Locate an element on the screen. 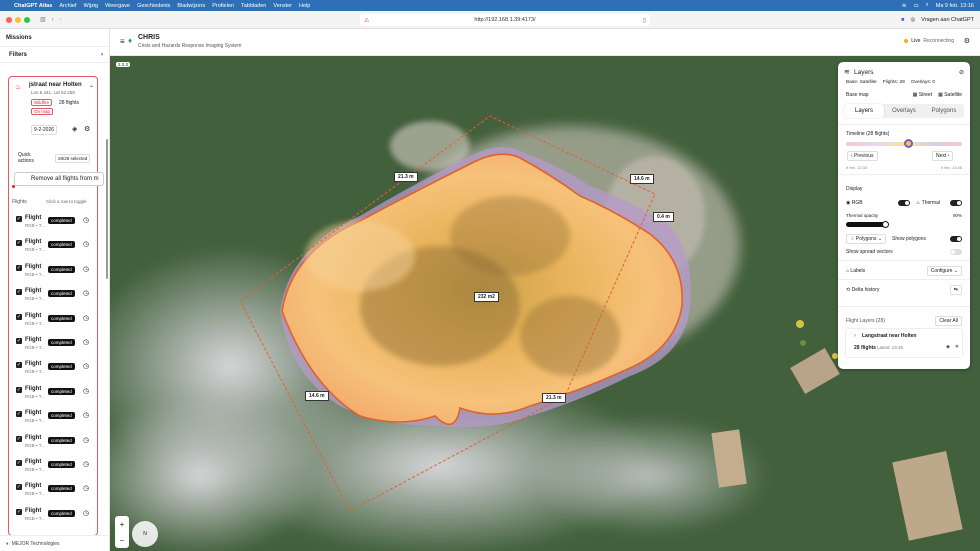 The image size is (980, 551). previous-button: ‹ Previous is located at coordinates (862, 156).